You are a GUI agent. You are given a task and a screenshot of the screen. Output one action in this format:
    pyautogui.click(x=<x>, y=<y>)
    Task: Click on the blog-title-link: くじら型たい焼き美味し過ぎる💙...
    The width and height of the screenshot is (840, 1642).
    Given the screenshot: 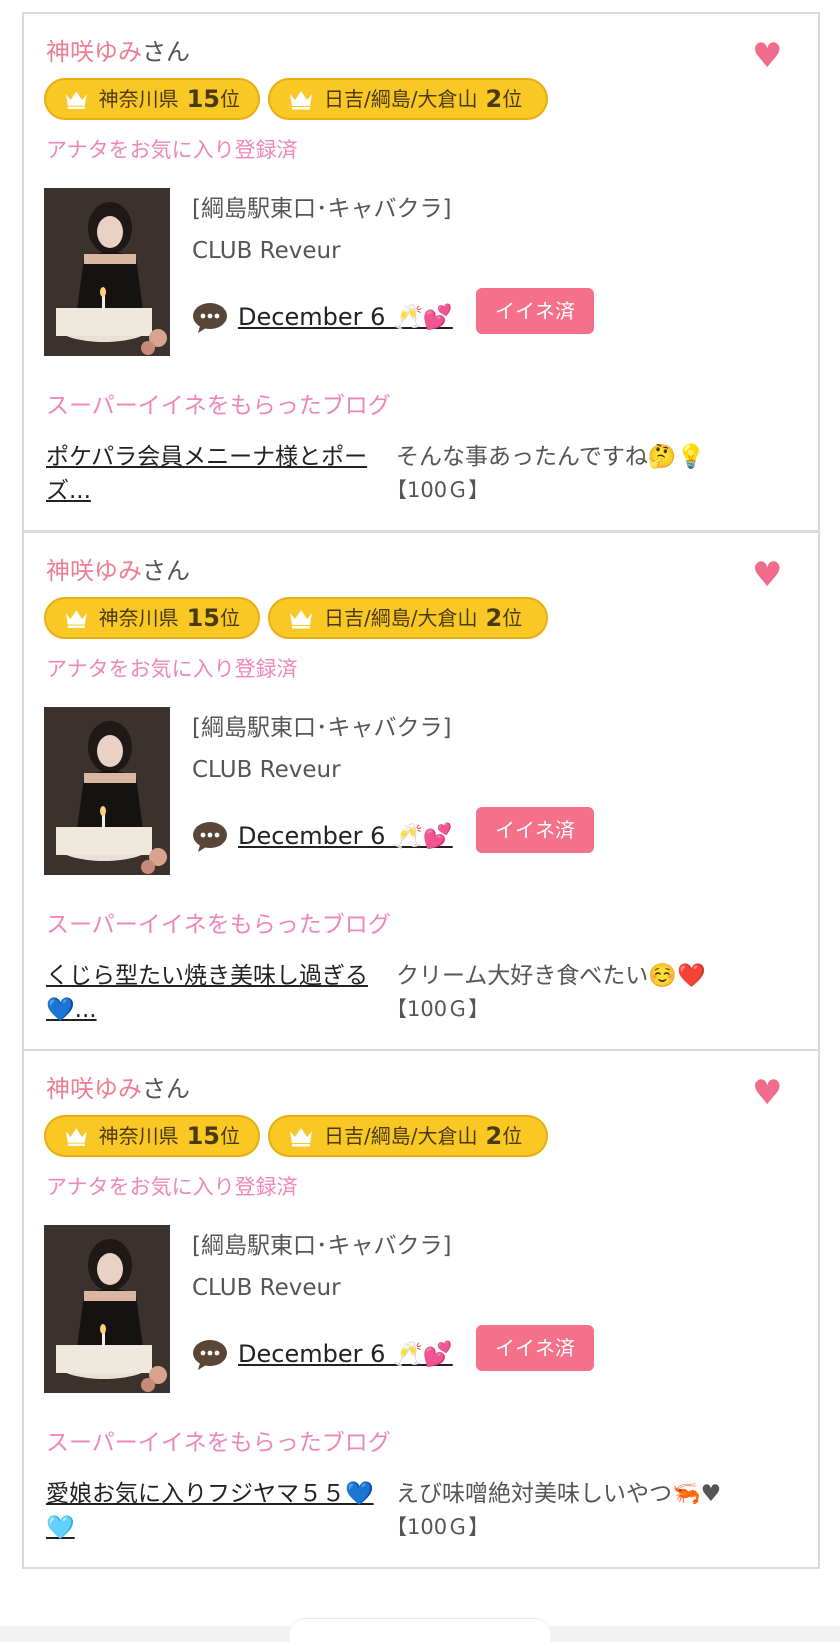 What is the action you would take?
    pyautogui.click(x=216, y=993)
    